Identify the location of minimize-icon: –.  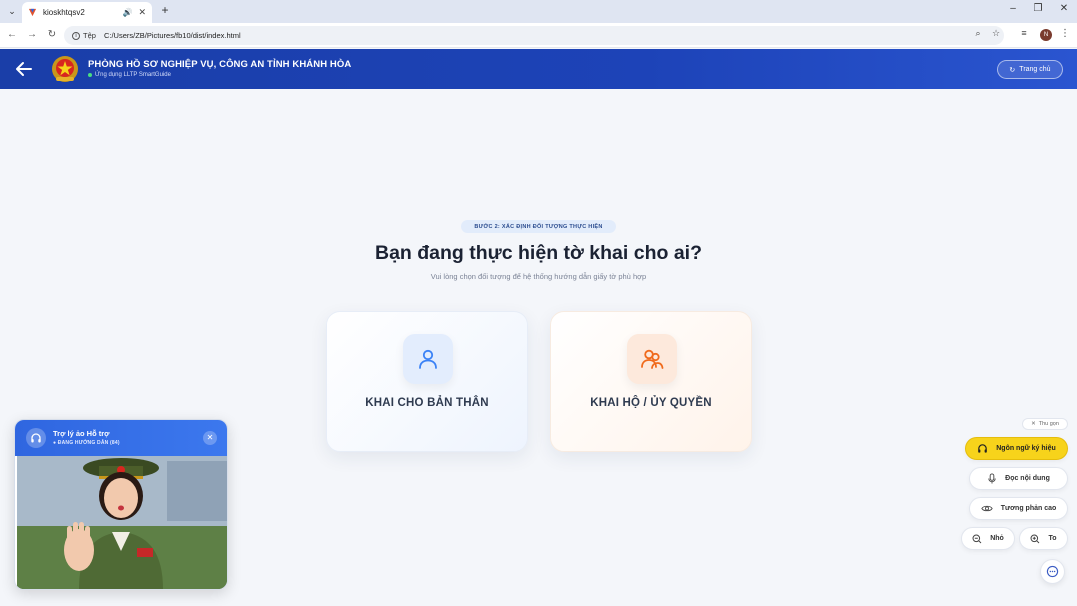
(1013, 8).